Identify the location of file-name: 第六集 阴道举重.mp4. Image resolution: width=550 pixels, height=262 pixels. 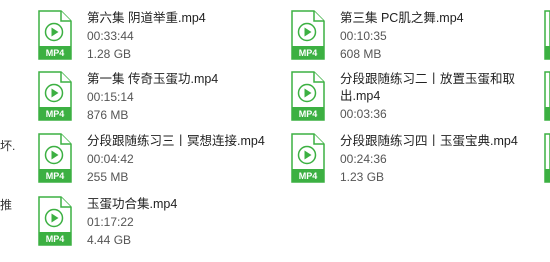
(146, 18).